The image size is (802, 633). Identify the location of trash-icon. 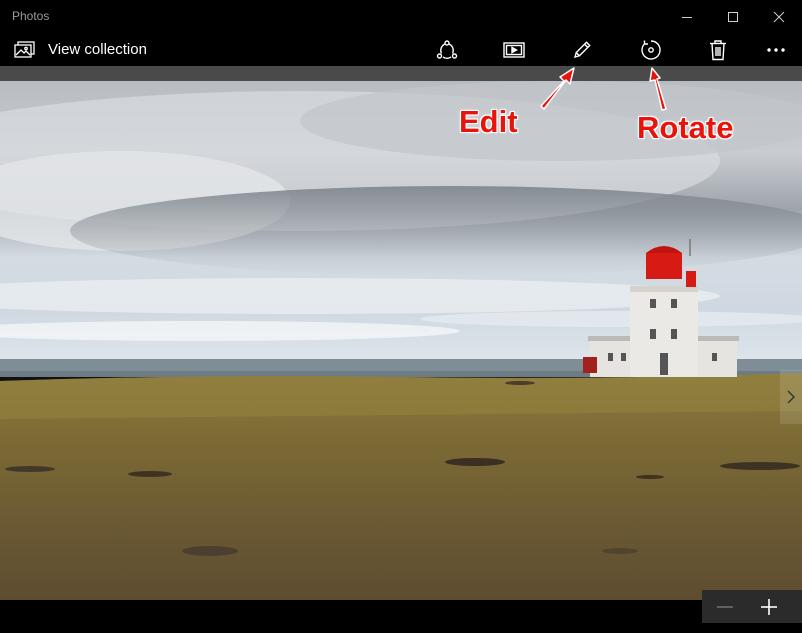
(718, 49).